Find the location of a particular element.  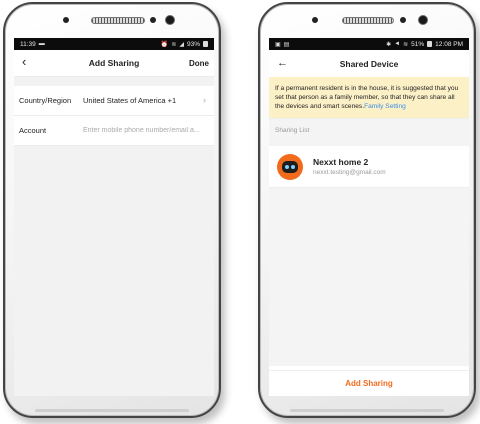

country-region-label: Country/Region is located at coordinates (45, 100).